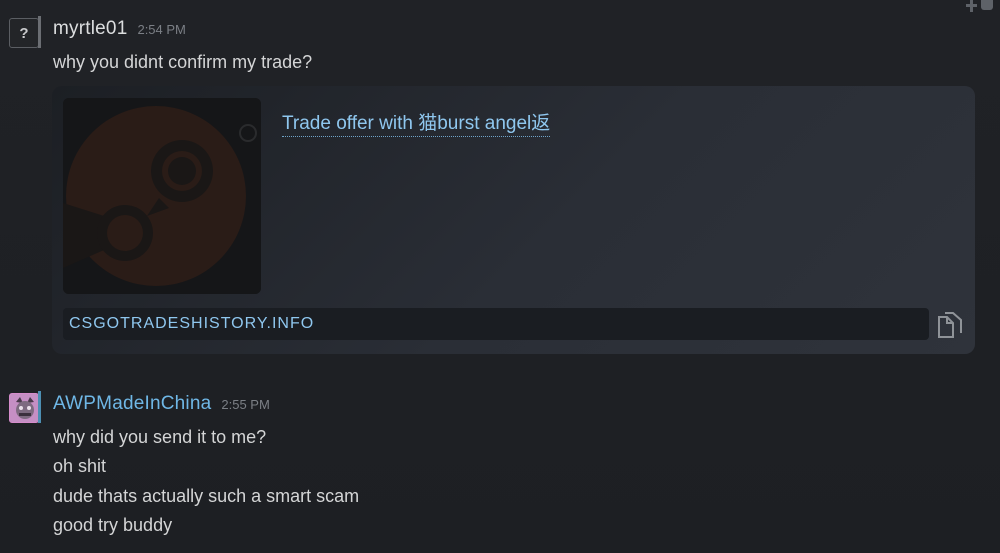  I want to click on timestamp: 2:55 PM, so click(245, 404).